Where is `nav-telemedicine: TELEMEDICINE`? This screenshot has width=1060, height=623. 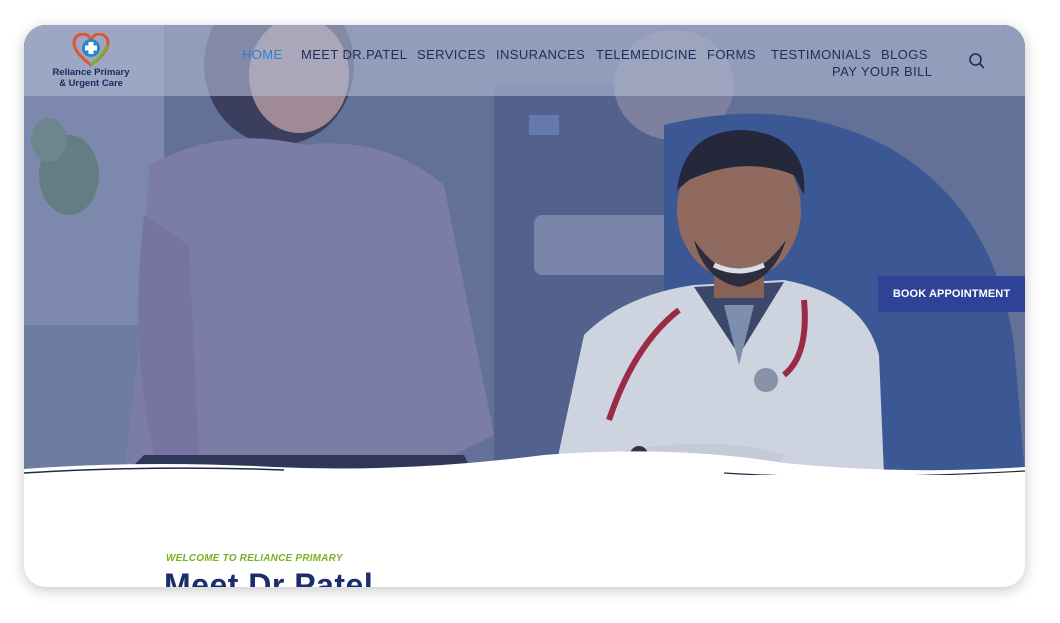
nav-telemedicine: TELEMEDICINE is located at coordinates (646, 54).